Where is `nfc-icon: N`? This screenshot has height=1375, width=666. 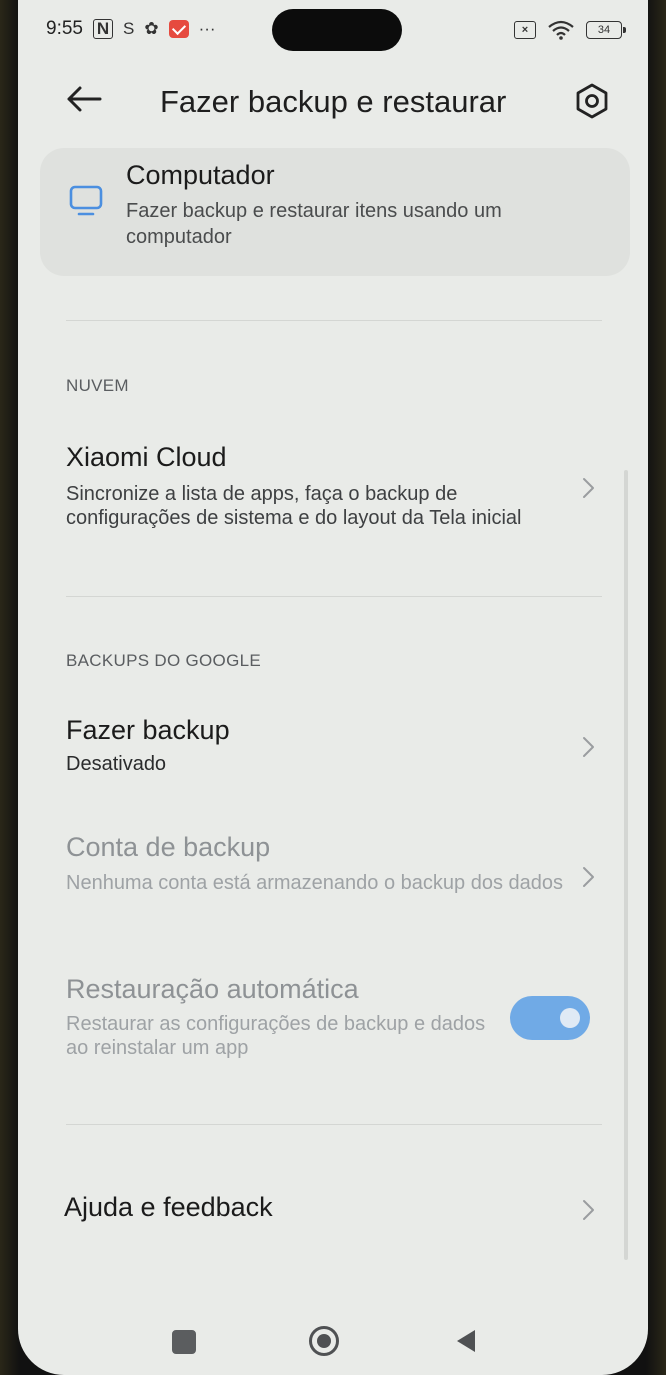 nfc-icon: N is located at coordinates (102, 29).